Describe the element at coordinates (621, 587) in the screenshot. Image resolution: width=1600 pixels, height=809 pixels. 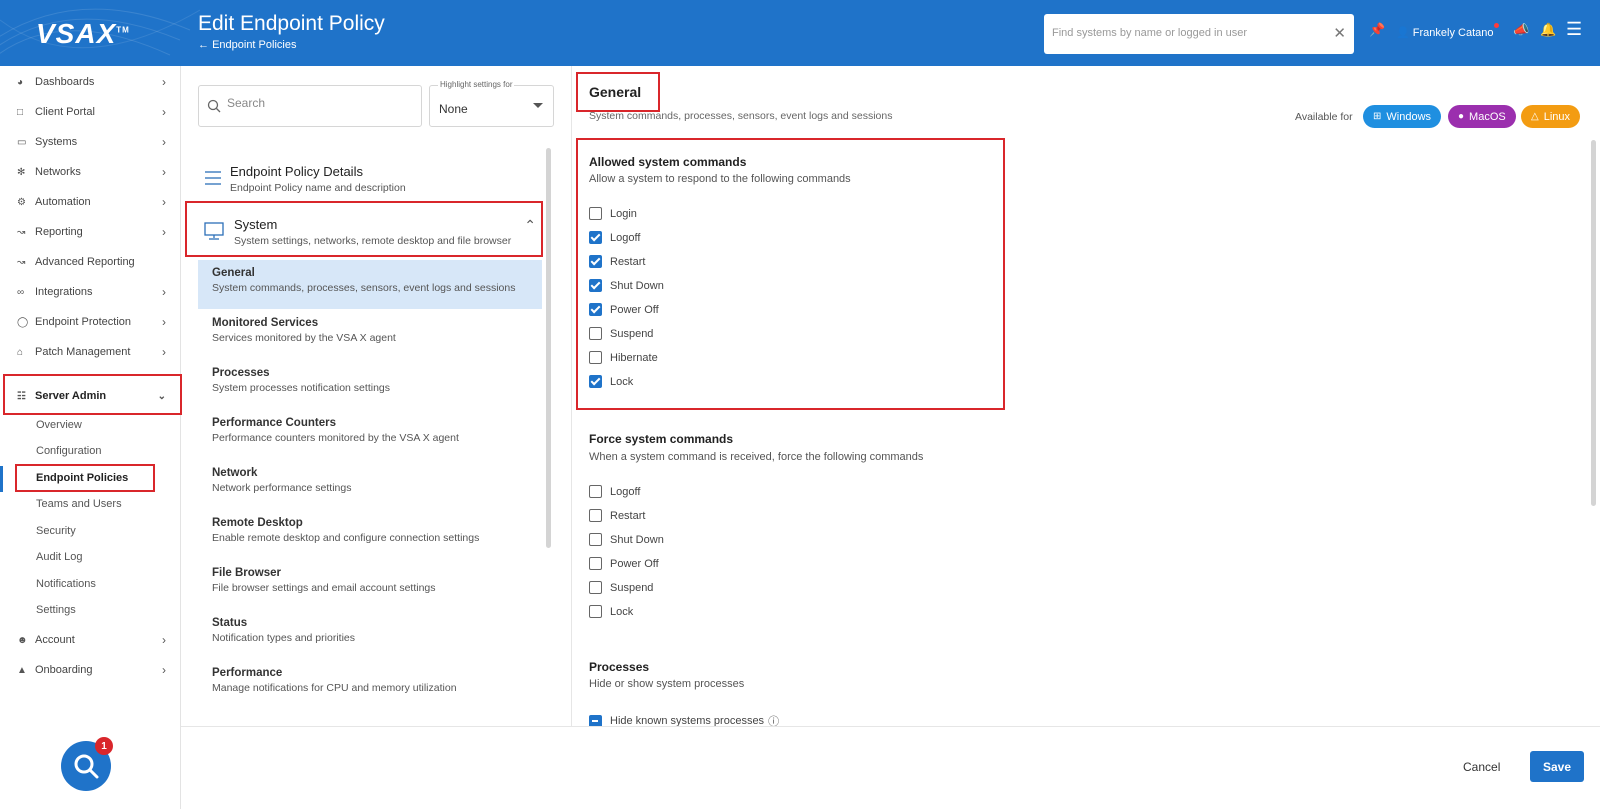
I see `force-suspend-checkbox: Suspend` at that location.